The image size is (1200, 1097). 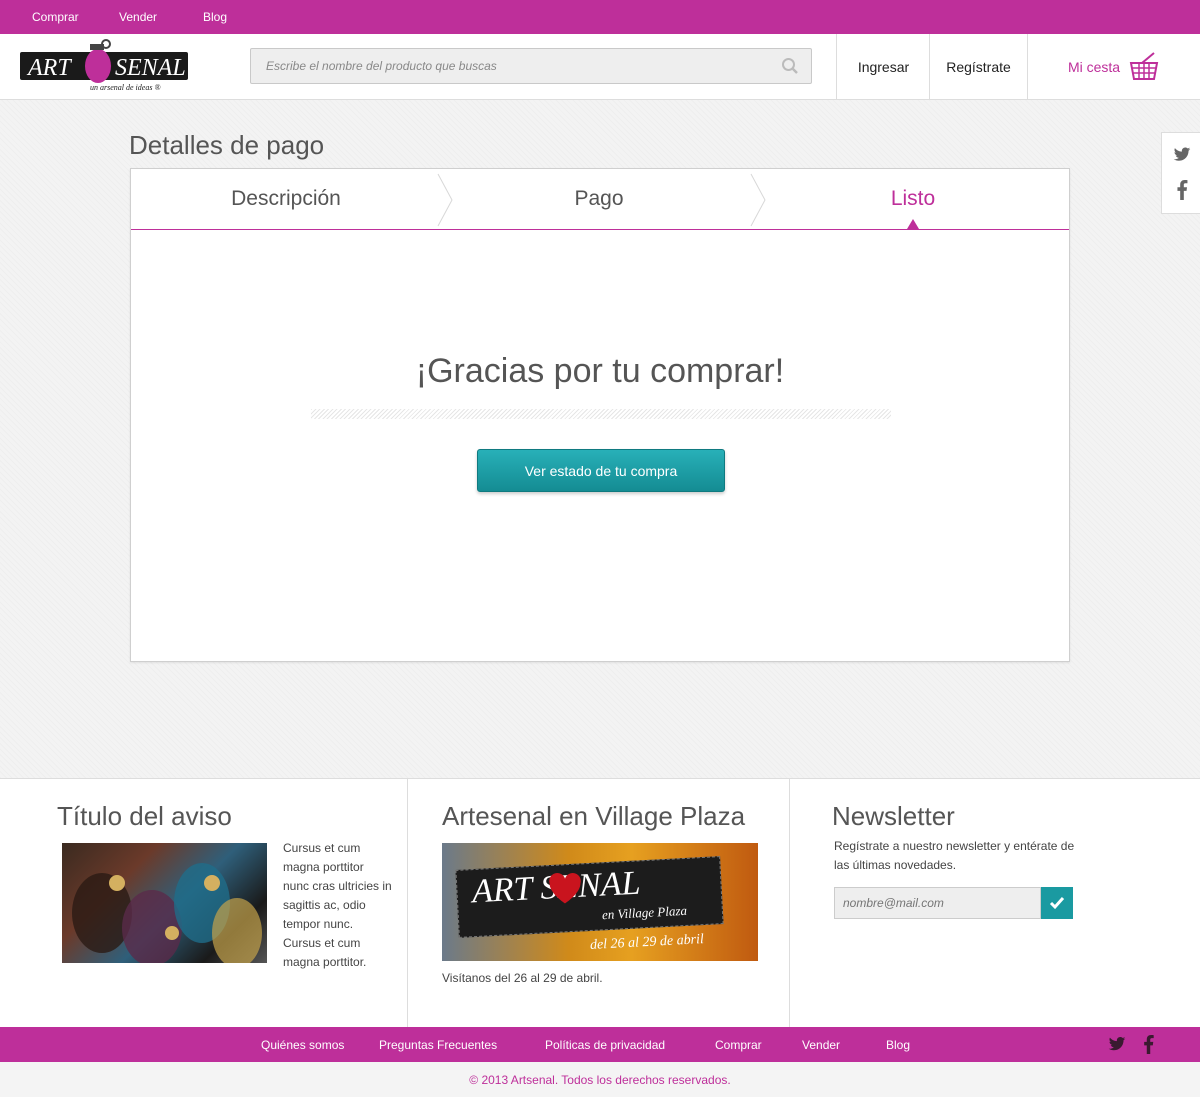 I want to click on checkmark-icon, so click(x=1057, y=903).